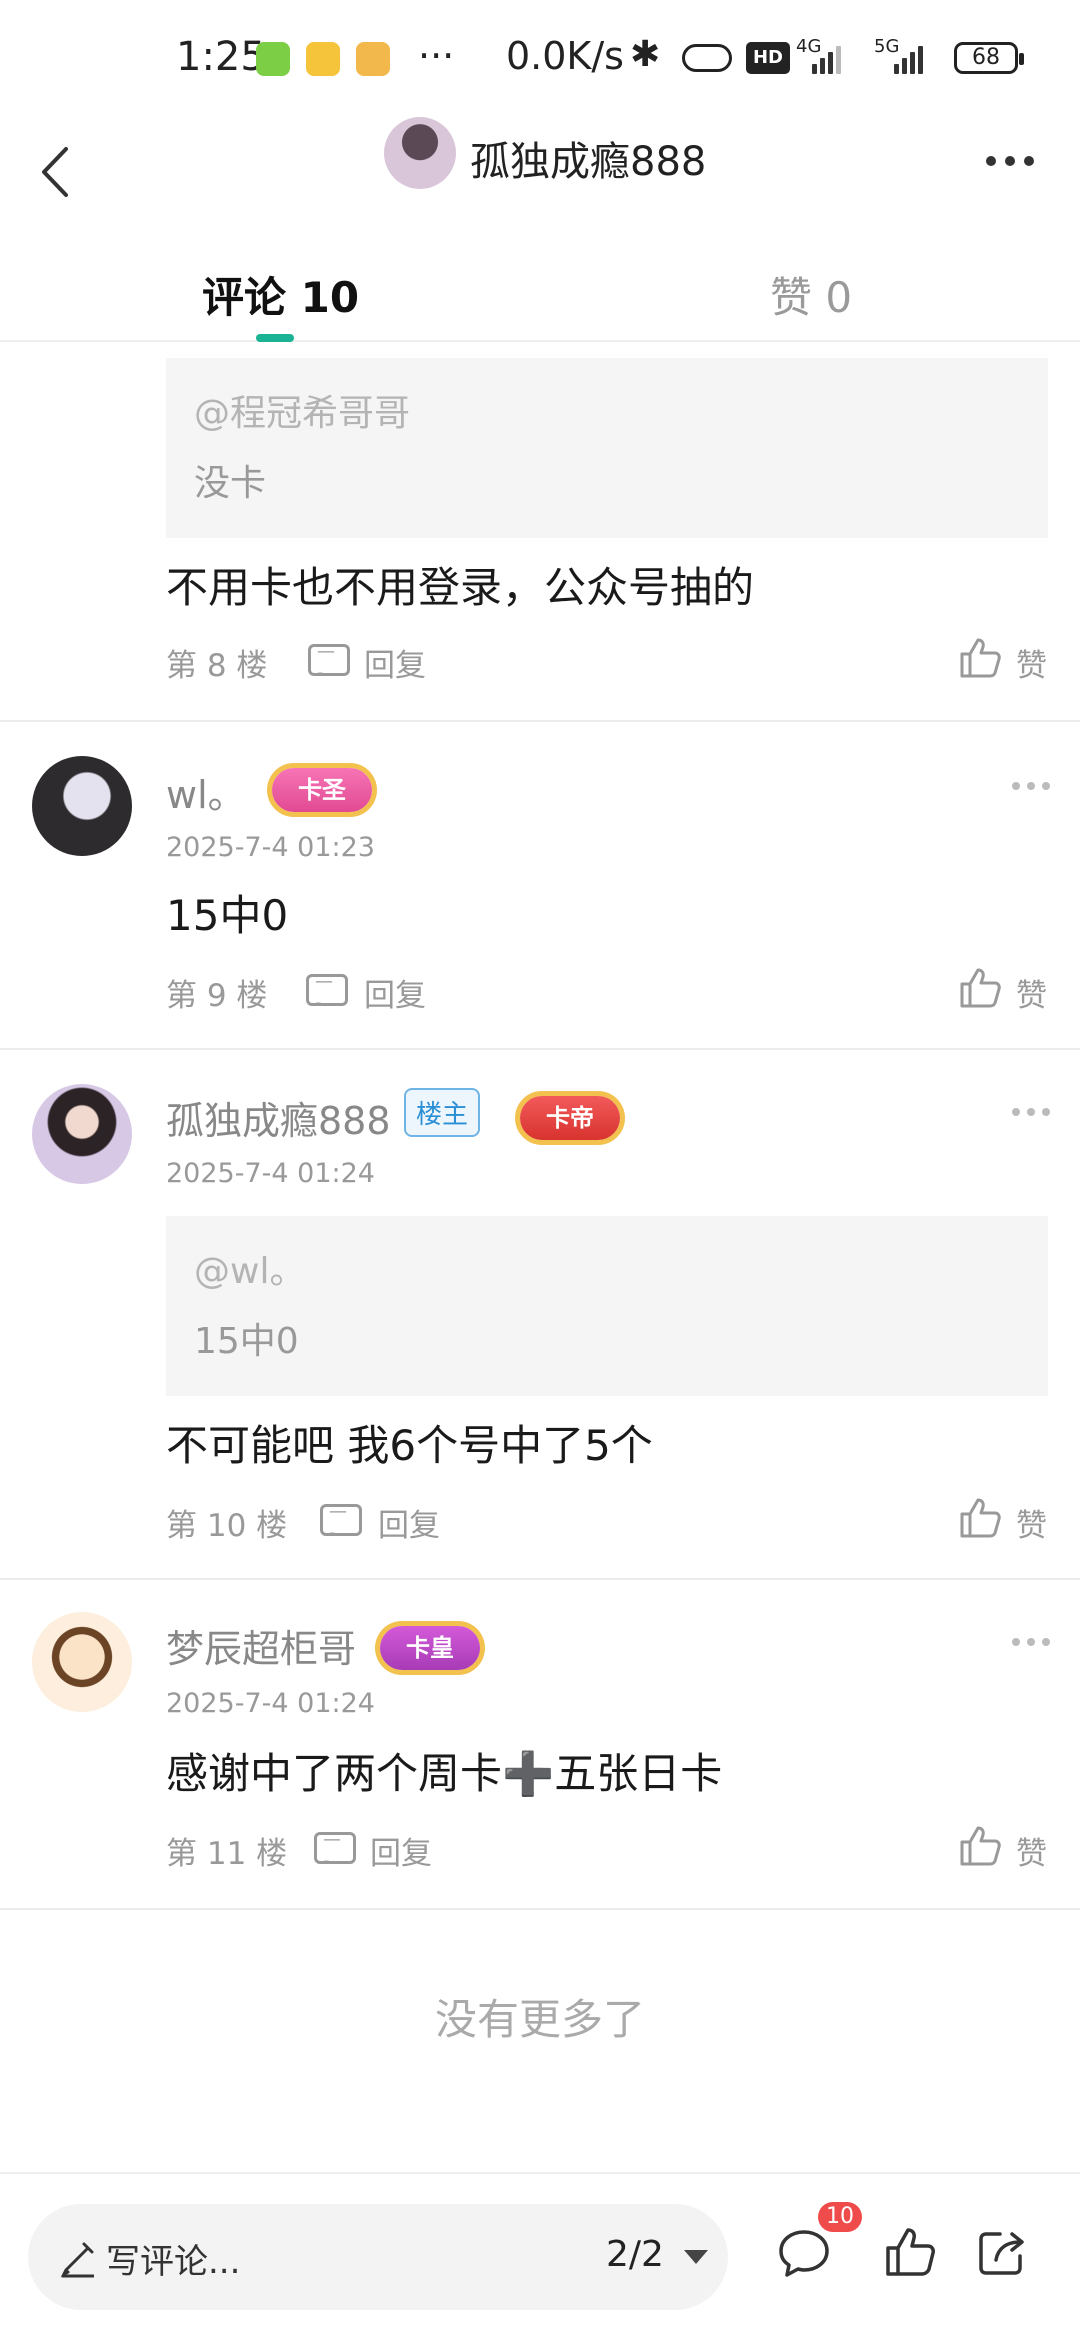 This screenshot has width=1080, height=2340. I want to click on more-options-icon, so click(1016, 161).